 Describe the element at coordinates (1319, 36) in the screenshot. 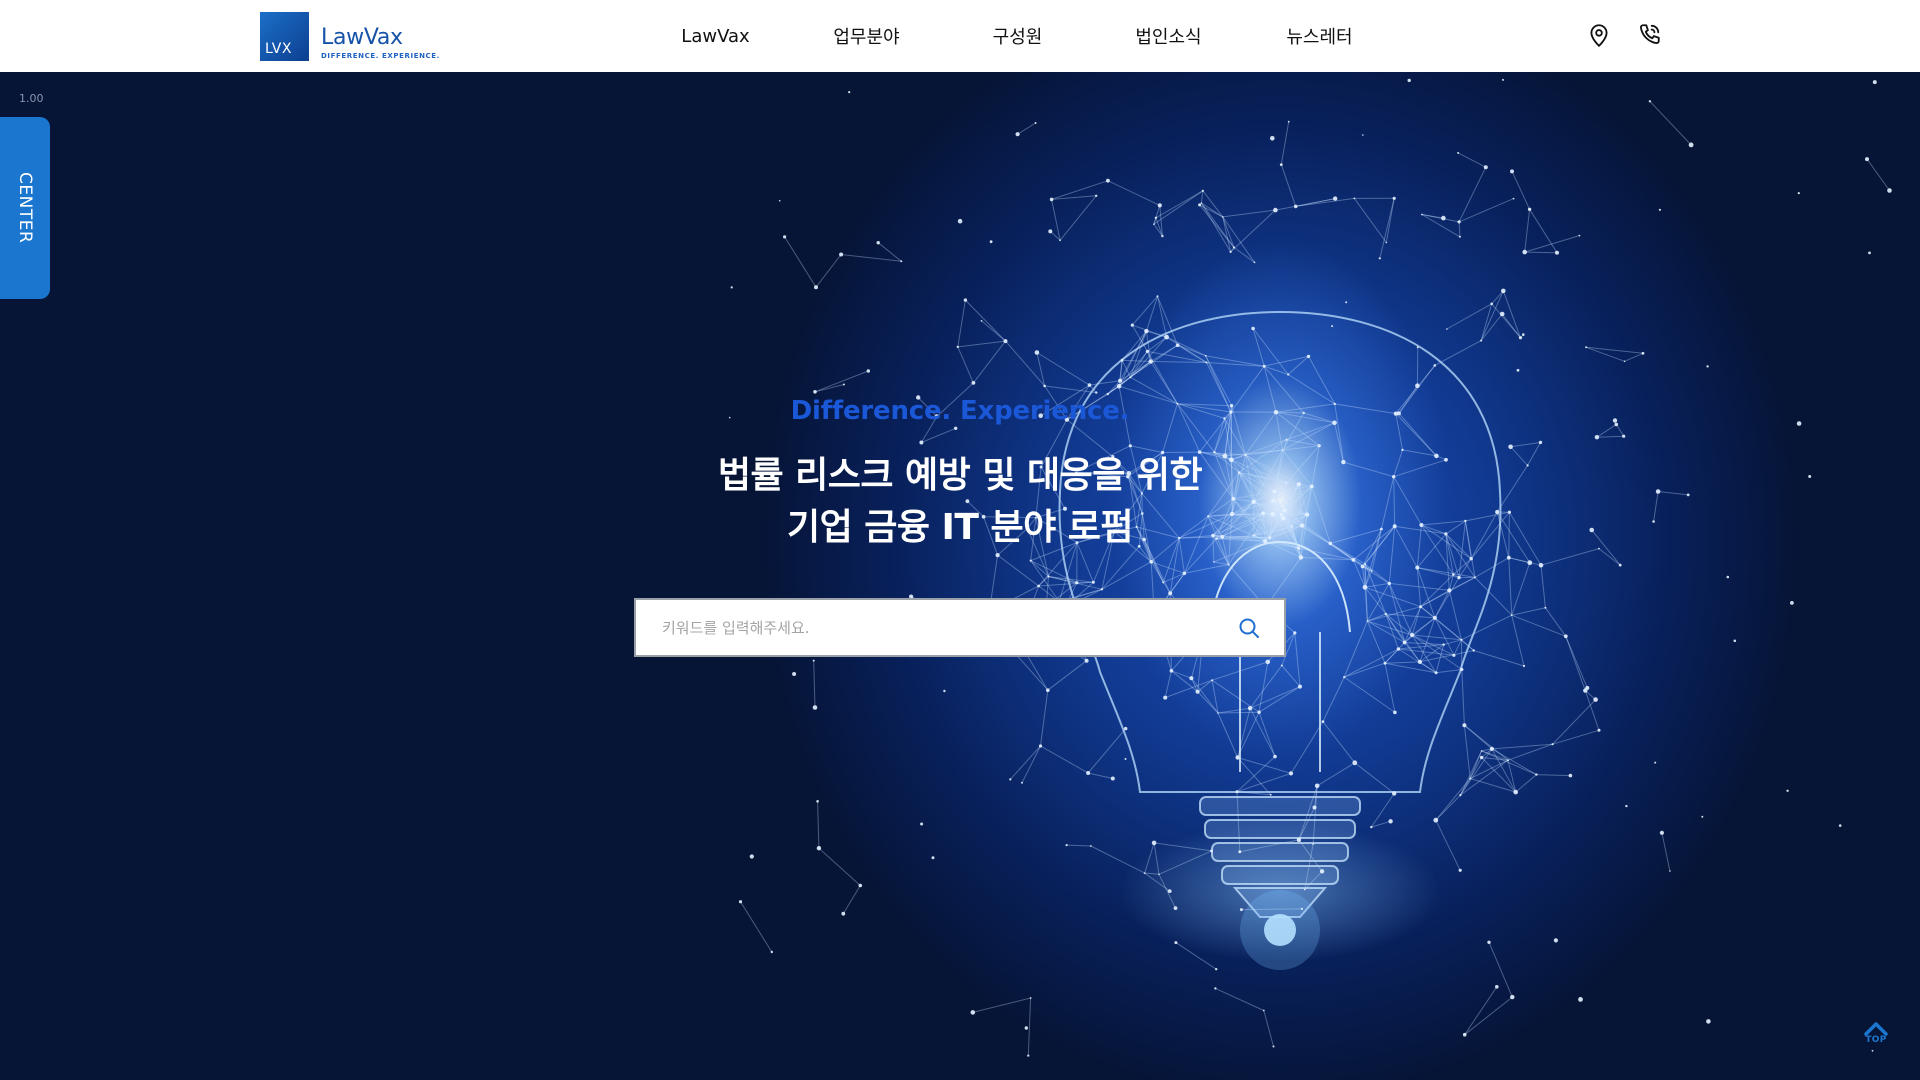

I see `nav-item-newsletter: 뉴스레터` at that location.